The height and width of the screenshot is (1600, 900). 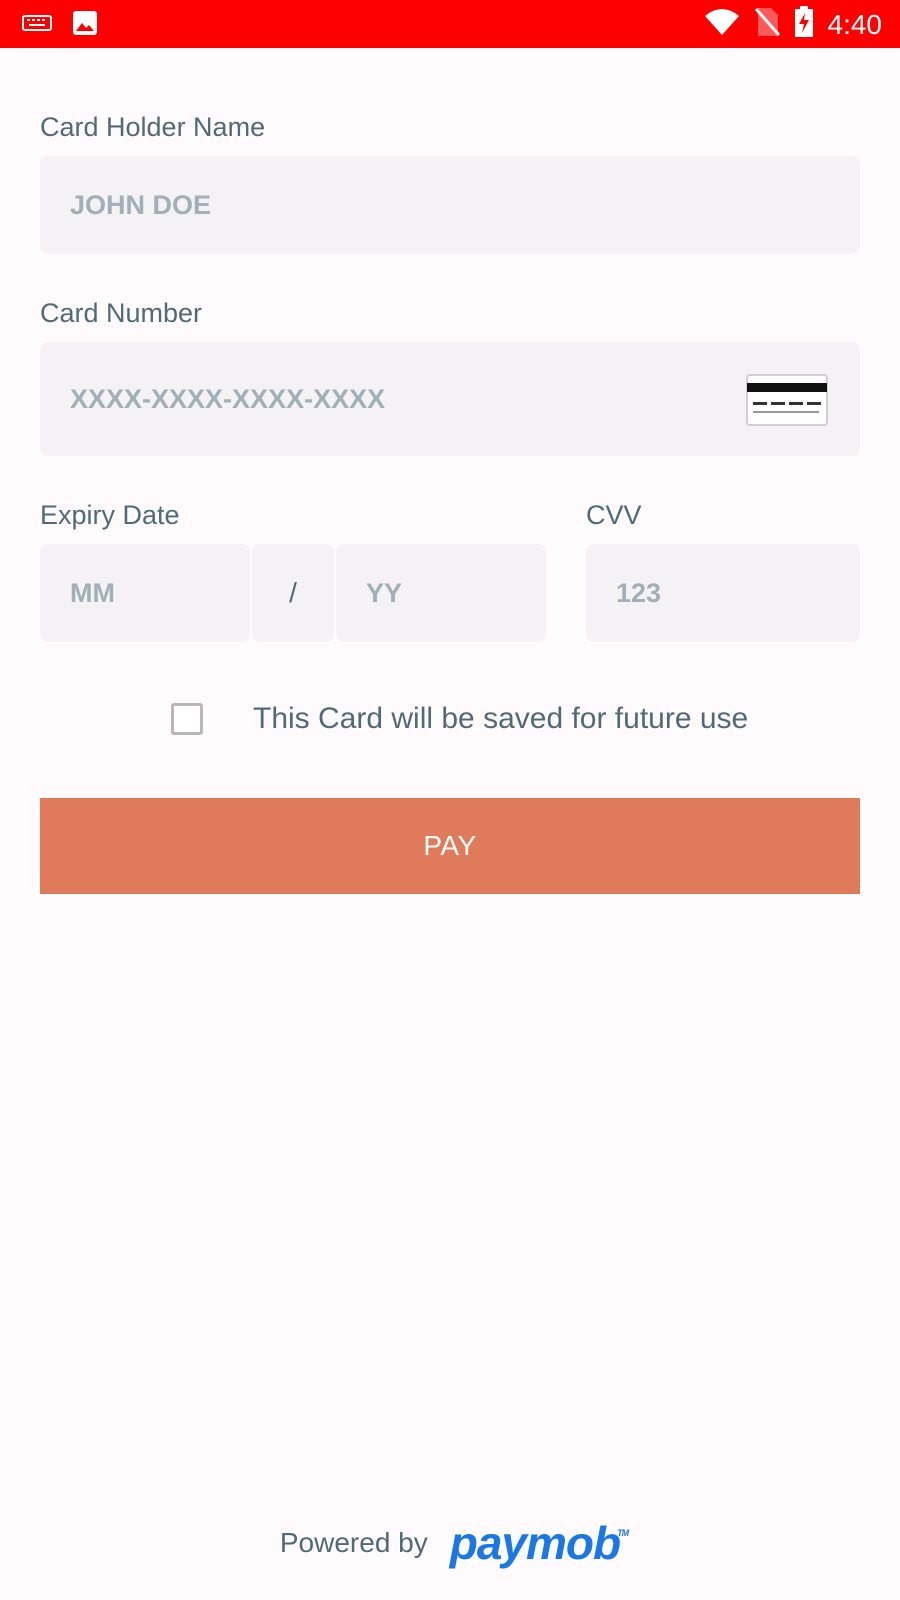 I want to click on expiry-month-placeholder: MM, so click(x=92, y=592).